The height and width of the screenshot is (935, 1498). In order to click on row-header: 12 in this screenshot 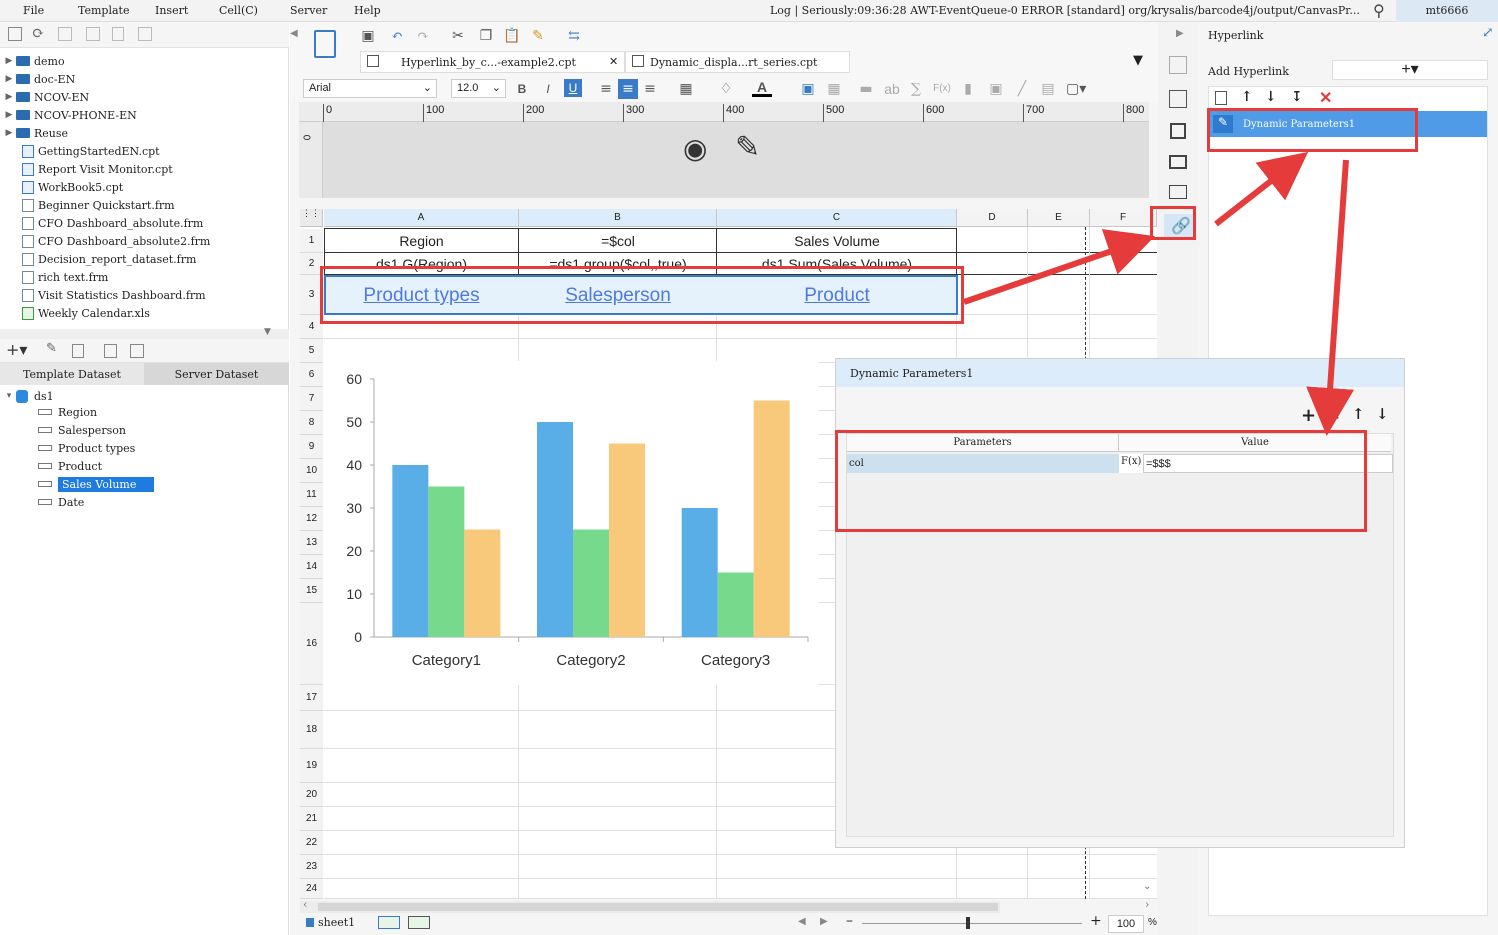, I will do `click(311, 519)`.